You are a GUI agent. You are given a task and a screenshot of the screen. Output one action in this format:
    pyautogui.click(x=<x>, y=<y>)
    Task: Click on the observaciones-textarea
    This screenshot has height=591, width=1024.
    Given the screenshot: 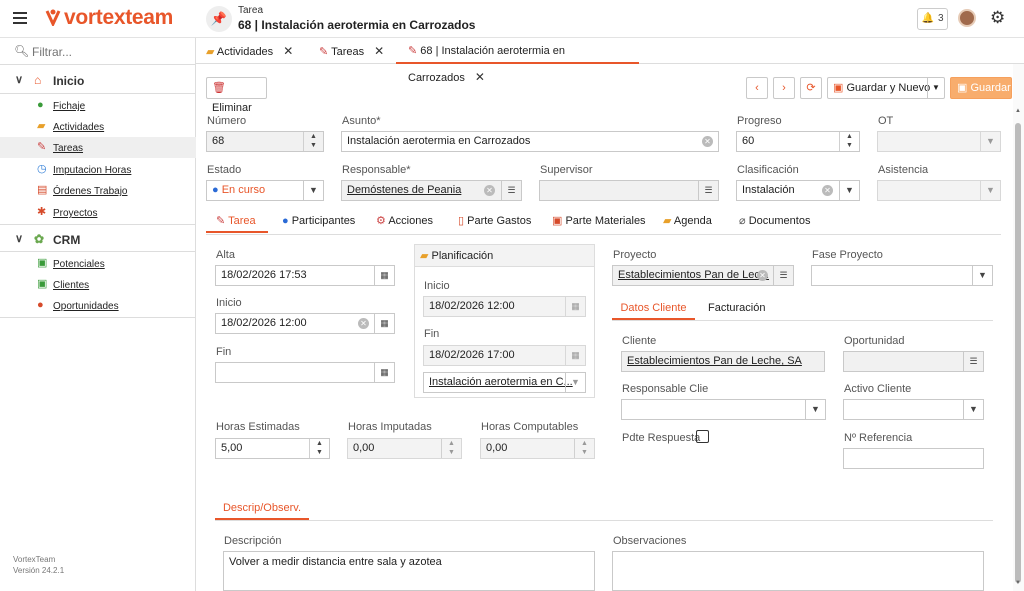 What is the action you would take?
    pyautogui.click(x=798, y=571)
    